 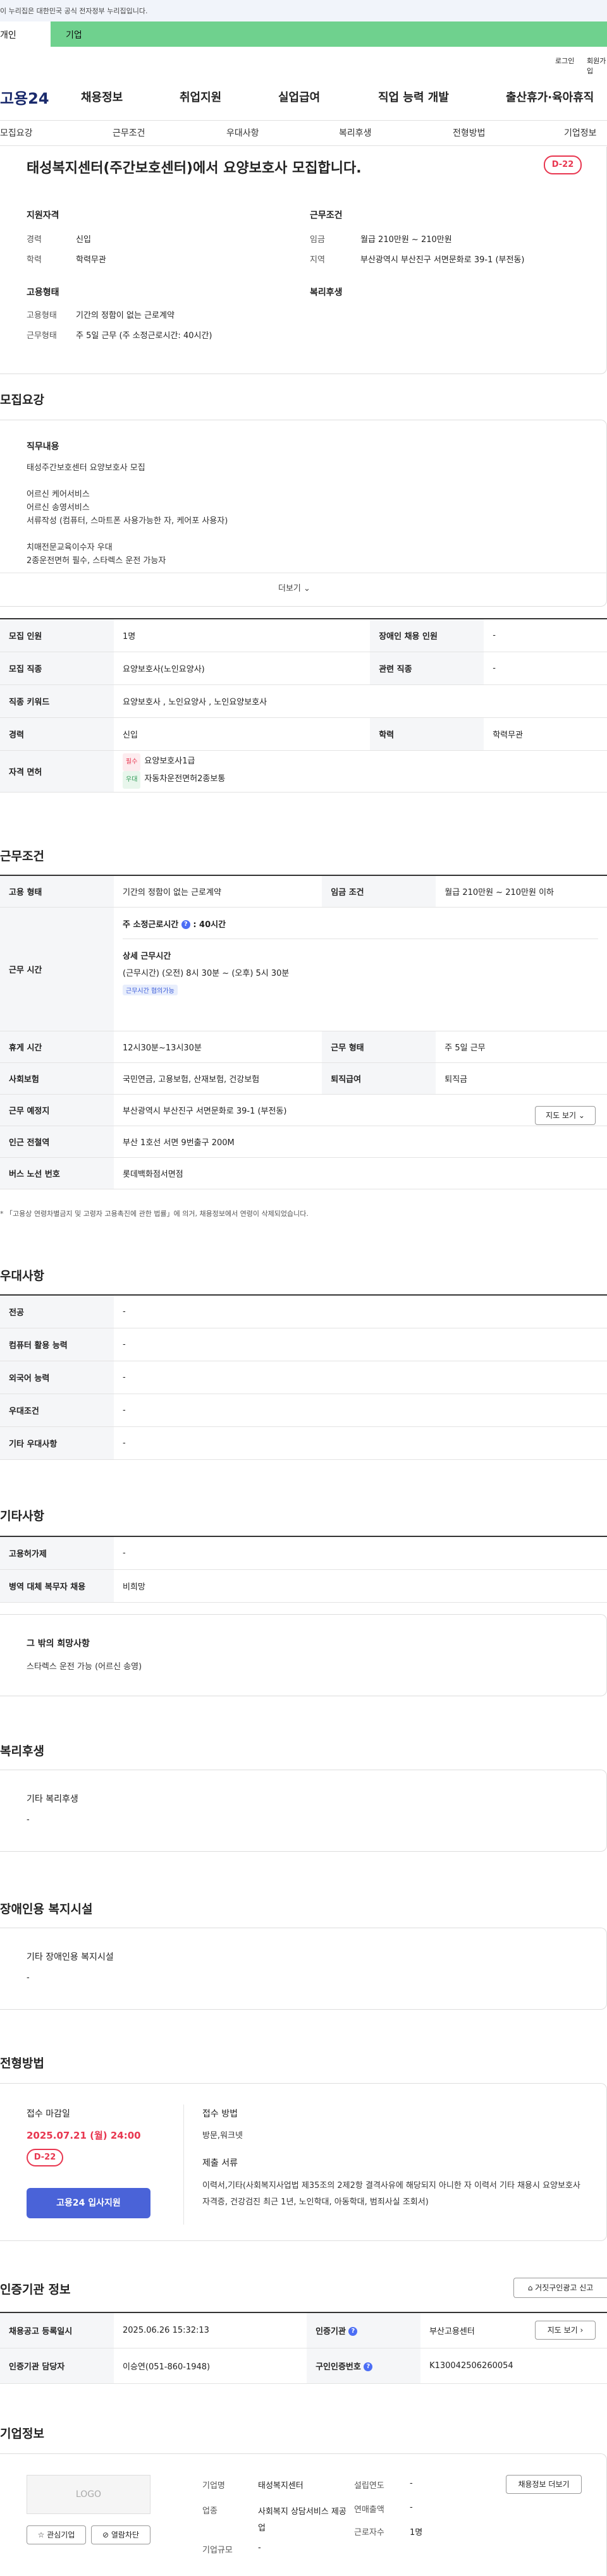 I want to click on sales-value: -, so click(x=411, y=2507).